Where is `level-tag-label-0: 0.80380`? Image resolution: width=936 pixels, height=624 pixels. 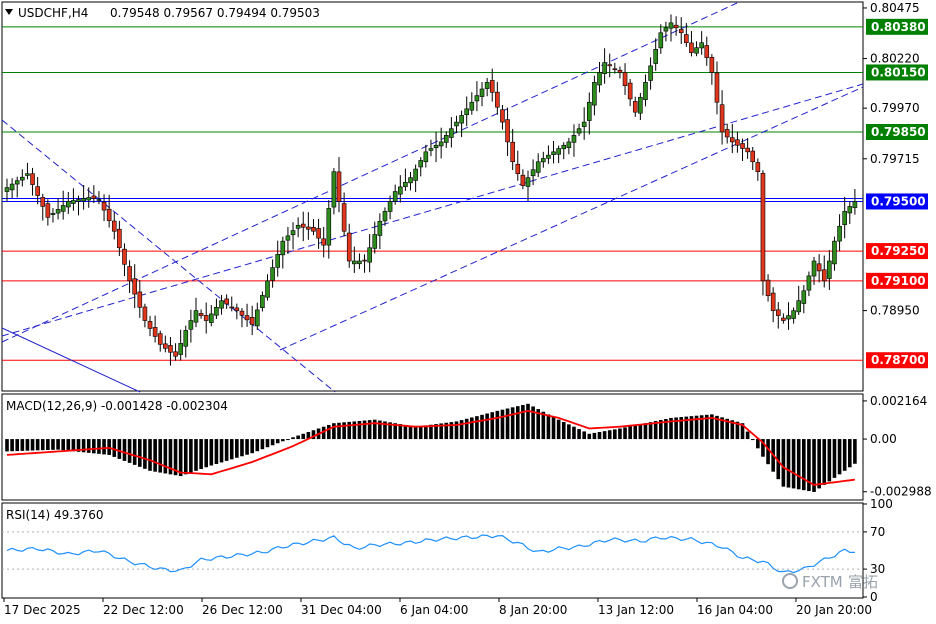 level-tag-label-0: 0.80380 is located at coordinates (898, 27).